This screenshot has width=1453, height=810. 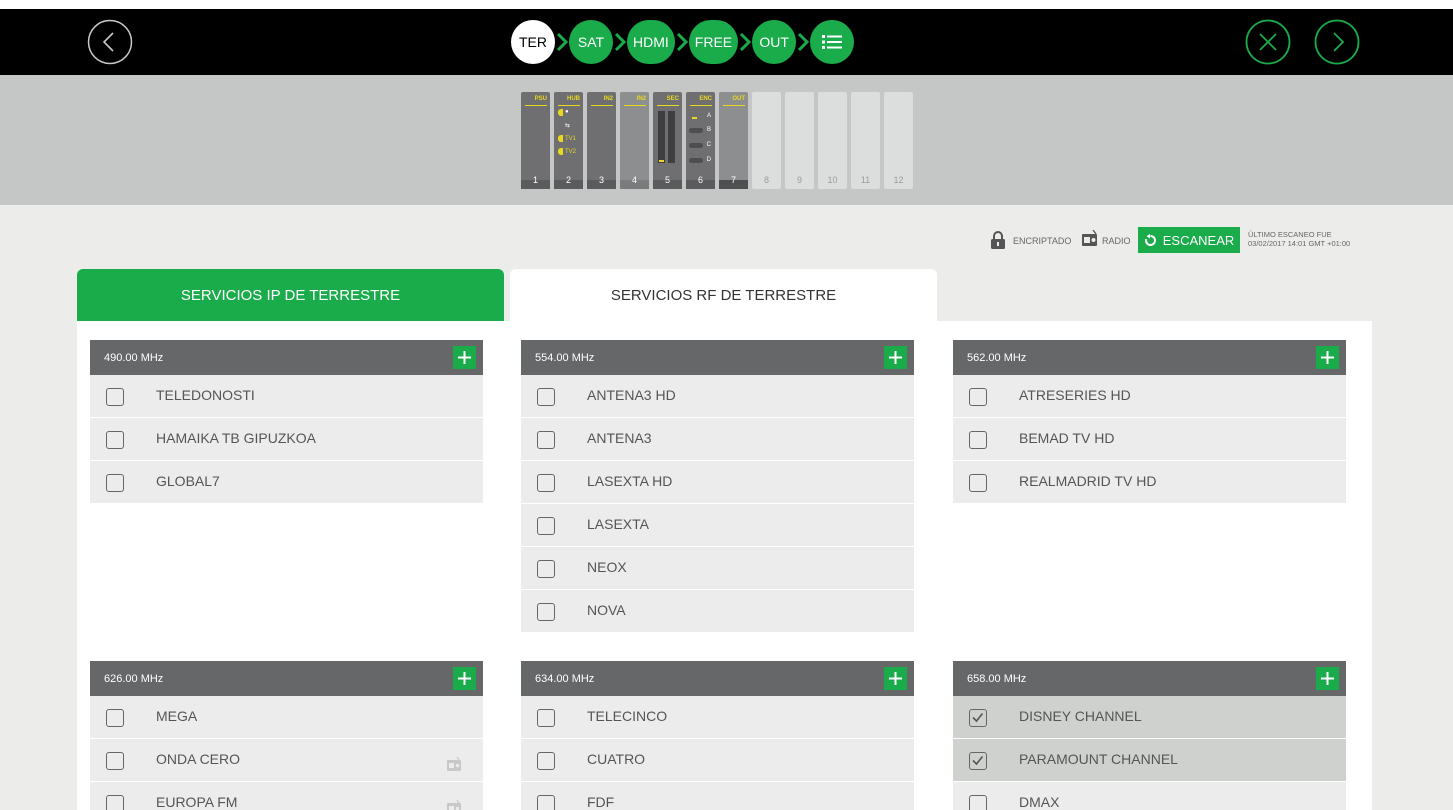 What do you see at coordinates (898, 140) in the screenshot?
I see `slot-12: 12` at bounding box center [898, 140].